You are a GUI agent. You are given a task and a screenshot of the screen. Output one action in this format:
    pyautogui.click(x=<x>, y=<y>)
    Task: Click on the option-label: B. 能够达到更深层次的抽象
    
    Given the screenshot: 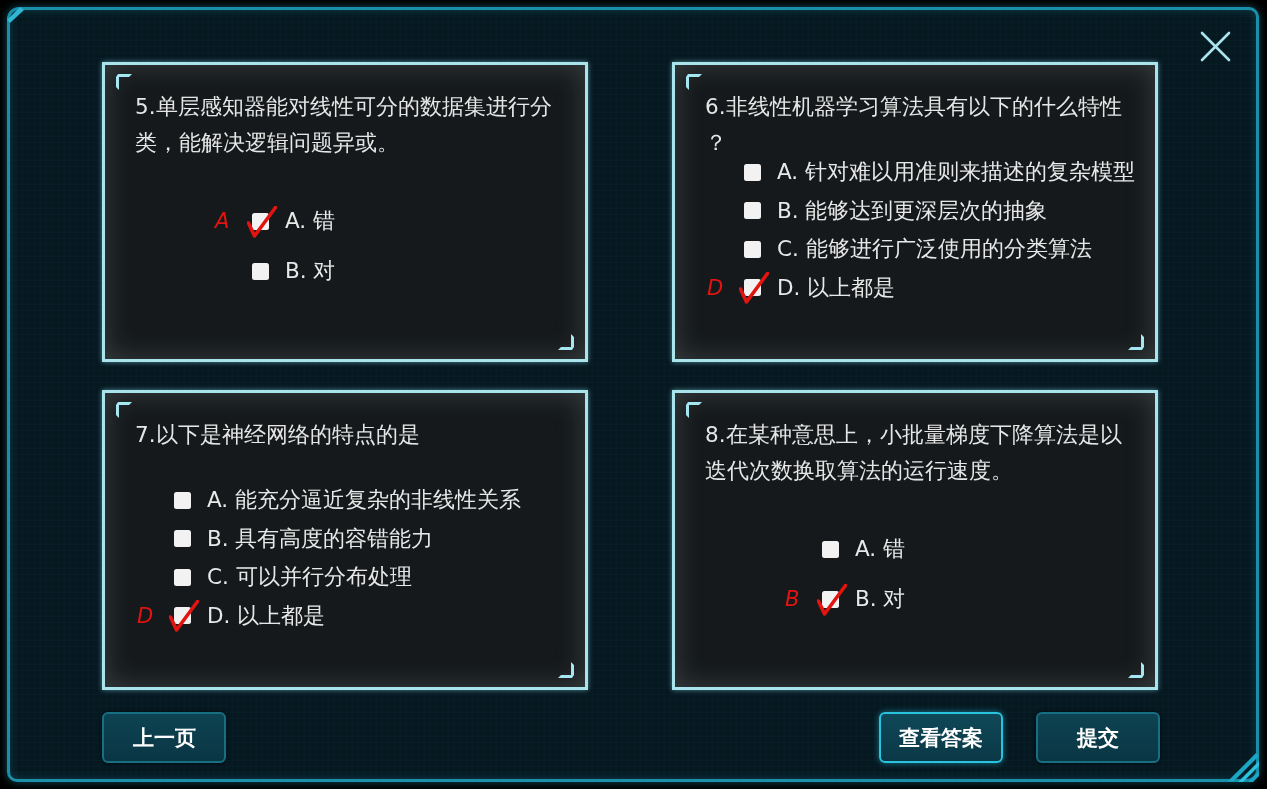 What is the action you would take?
    pyautogui.click(x=912, y=210)
    